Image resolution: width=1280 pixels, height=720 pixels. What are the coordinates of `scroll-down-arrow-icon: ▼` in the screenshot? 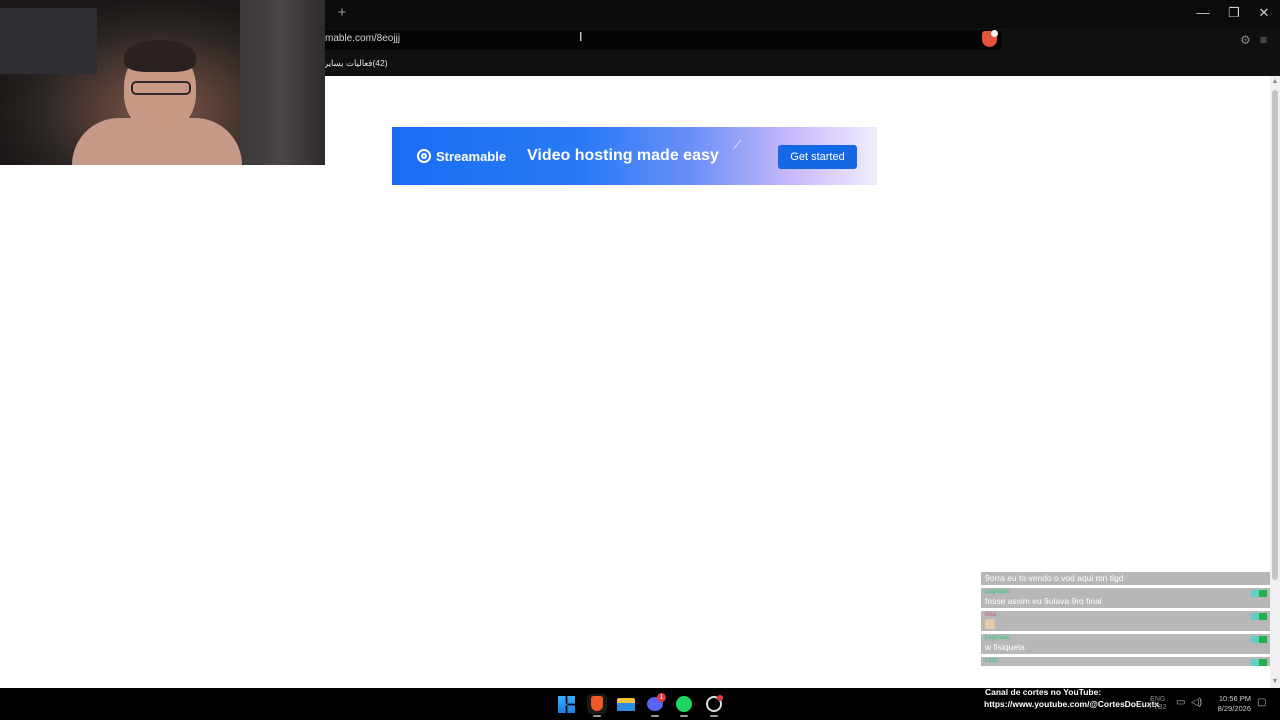 It's located at (1275, 681).